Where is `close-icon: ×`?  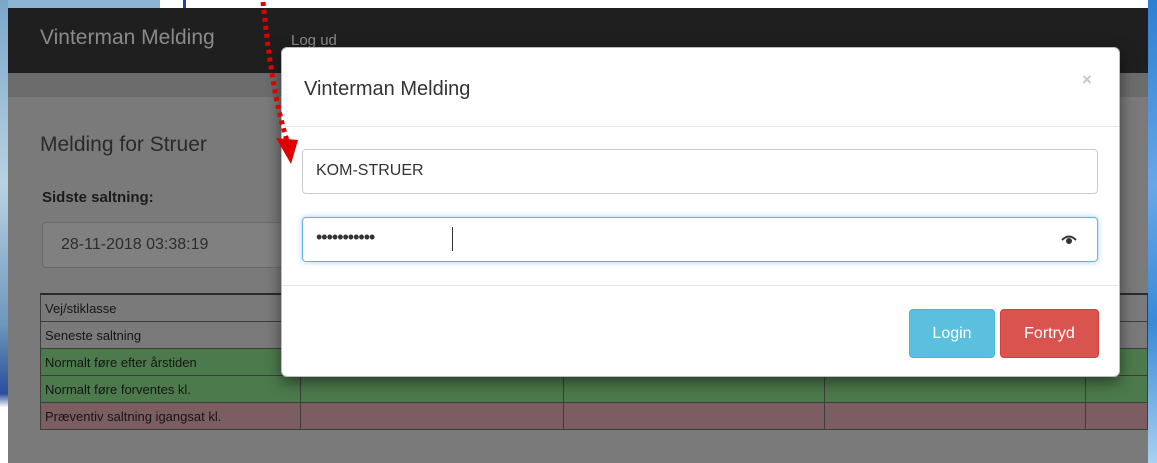
close-icon: × is located at coordinates (1087, 80).